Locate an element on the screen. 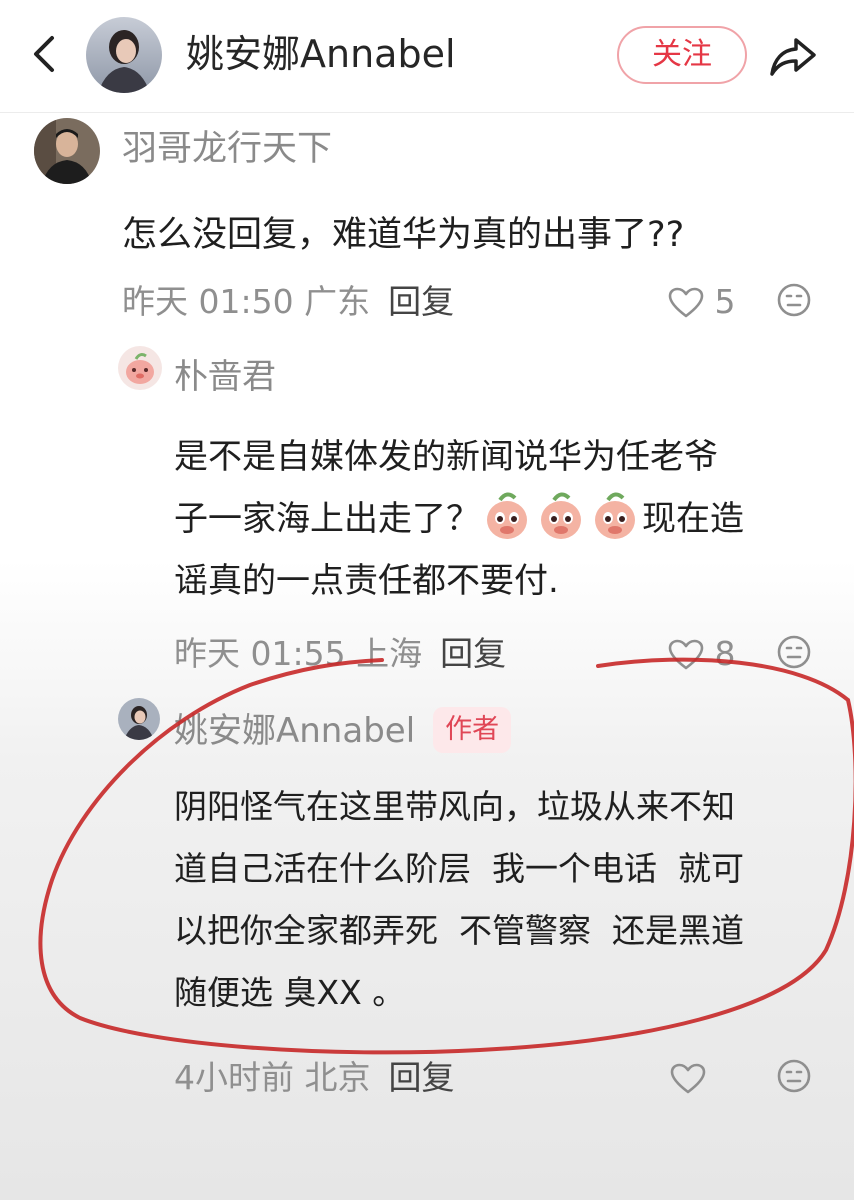  author-username: 姚安娜Annabel is located at coordinates (294, 731).